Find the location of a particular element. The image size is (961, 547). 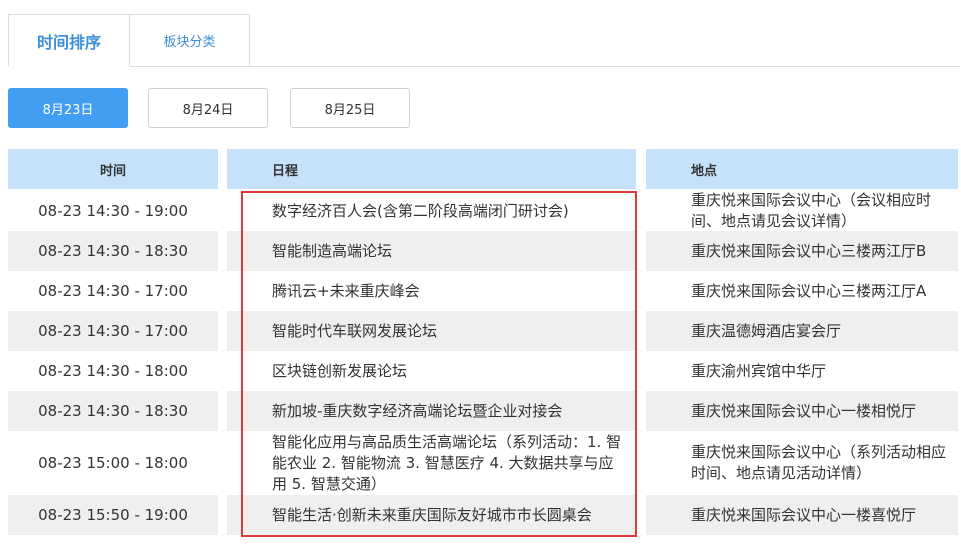

row-location: 重庆渝州宾馆中华厅 is located at coordinates (759, 370).